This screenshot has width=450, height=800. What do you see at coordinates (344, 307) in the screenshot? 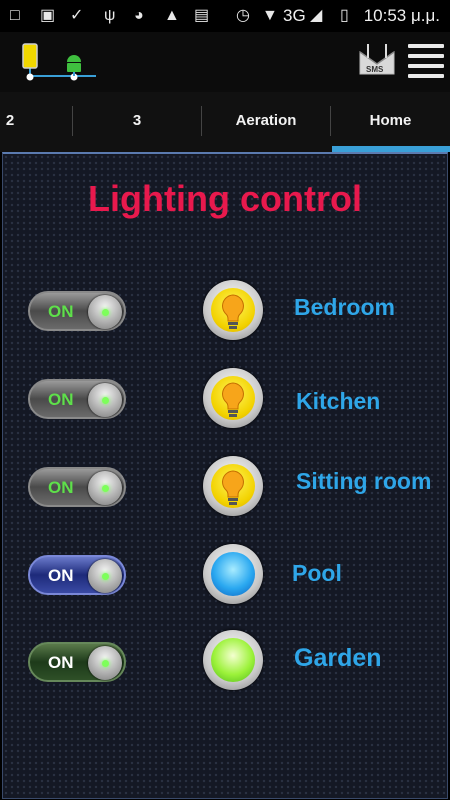
I see `room-label-bedroom: Bedroom` at bounding box center [344, 307].